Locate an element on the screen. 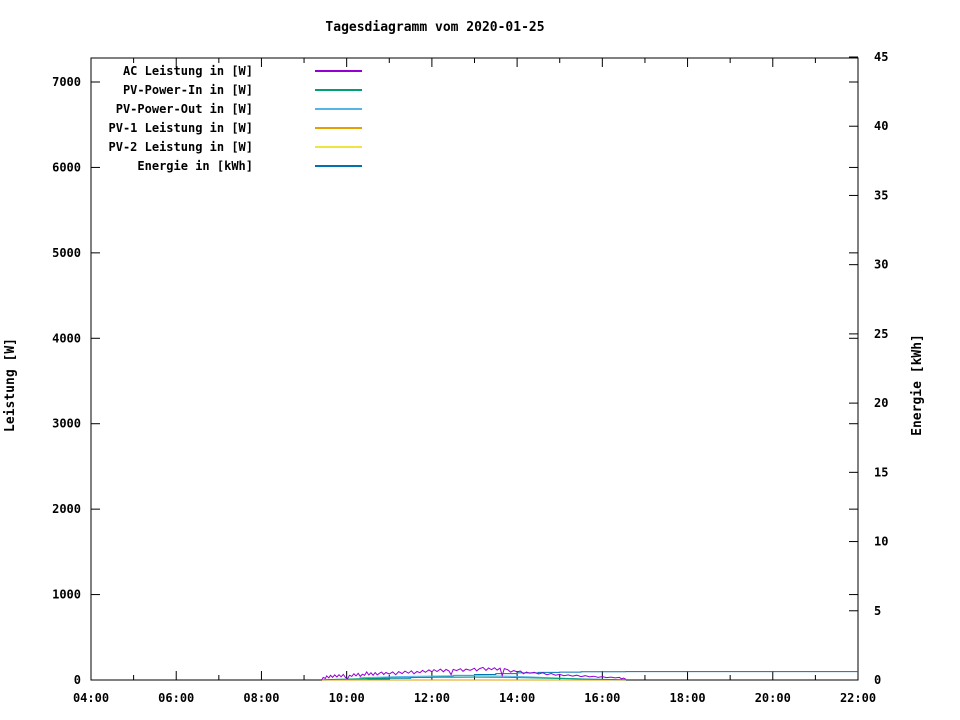 This screenshot has height=720, width=960. y-right-tick-label: 45 is located at coordinates (881, 57).